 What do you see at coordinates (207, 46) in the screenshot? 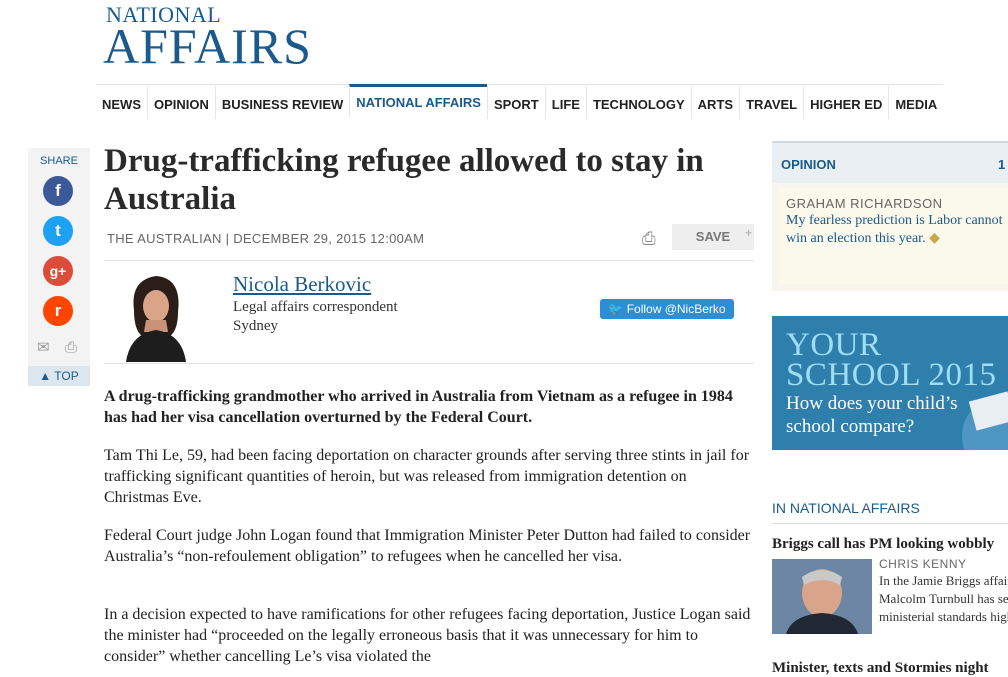
I see `masthead-line2: AFFAIRS` at bounding box center [207, 46].